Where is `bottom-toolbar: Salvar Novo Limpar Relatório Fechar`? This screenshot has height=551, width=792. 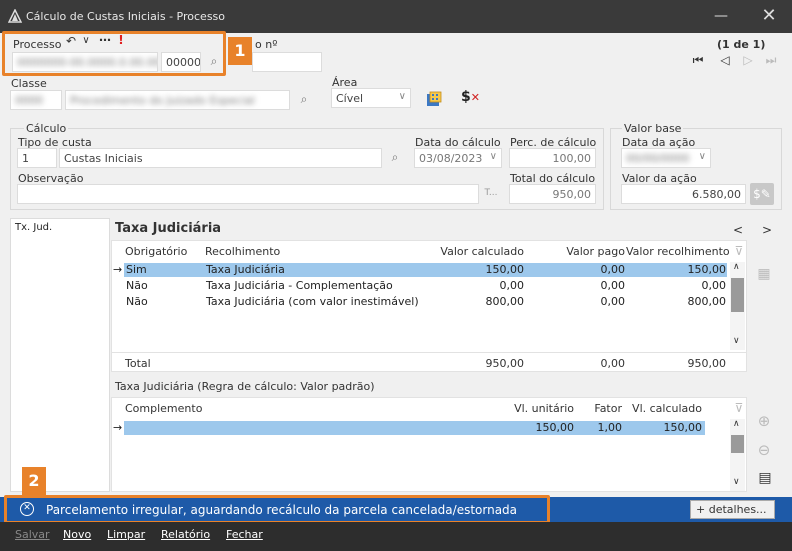 bottom-toolbar: Salvar Novo Limpar Relatório Fechar is located at coordinates (396, 536).